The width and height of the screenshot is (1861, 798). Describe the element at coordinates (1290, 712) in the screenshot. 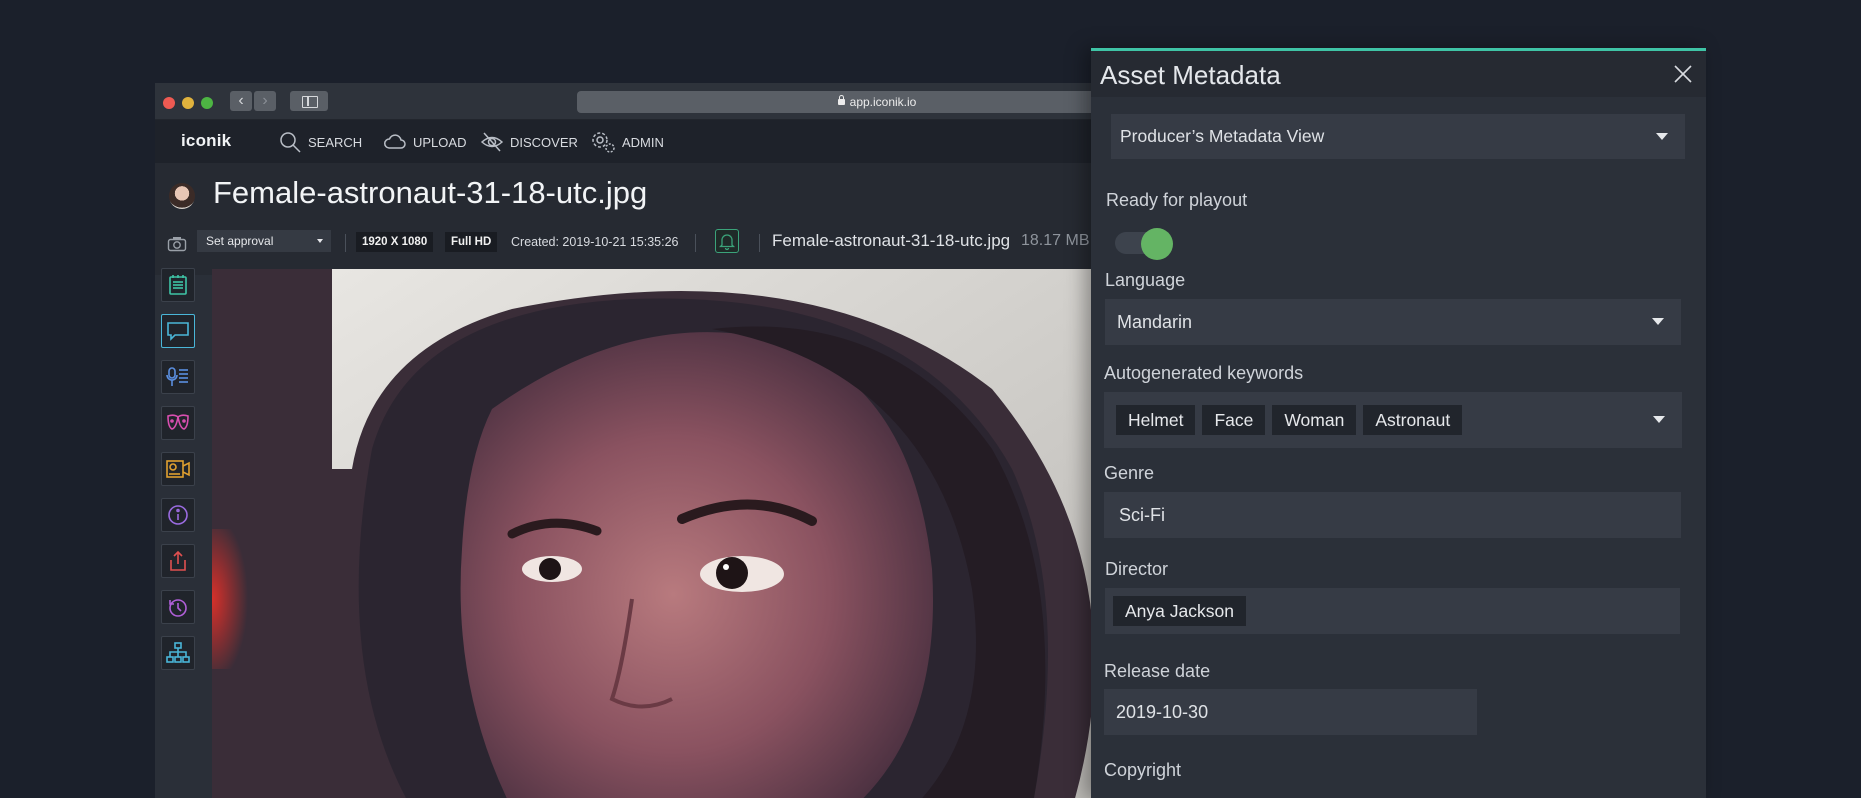

I see `release-date-input: 2019-10-30` at that location.